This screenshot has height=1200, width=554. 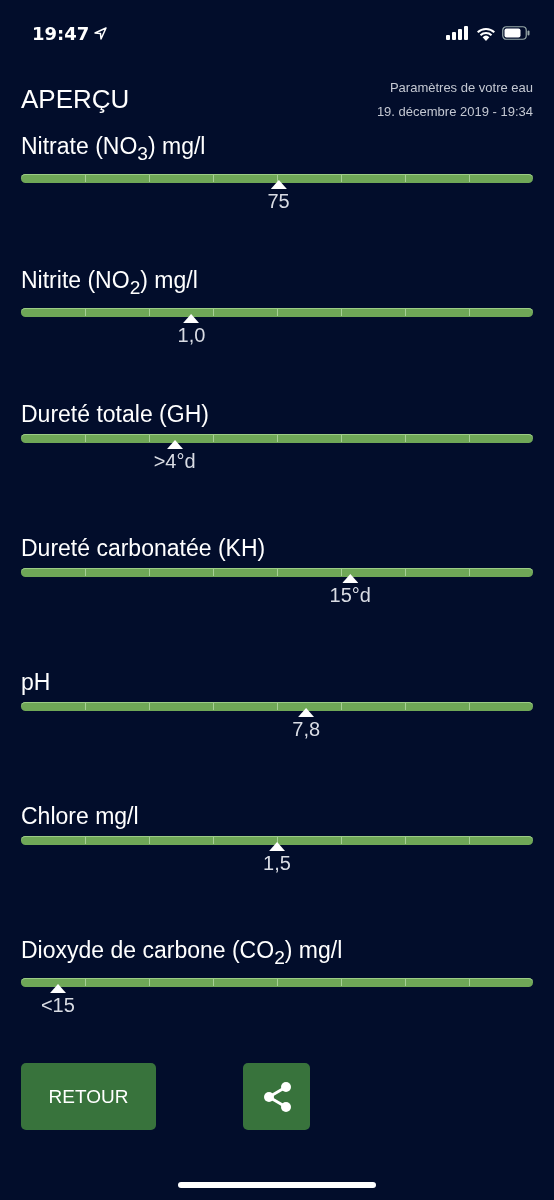 I want to click on parameter-label: Dureté carbonatée (KH), so click(x=144, y=548).